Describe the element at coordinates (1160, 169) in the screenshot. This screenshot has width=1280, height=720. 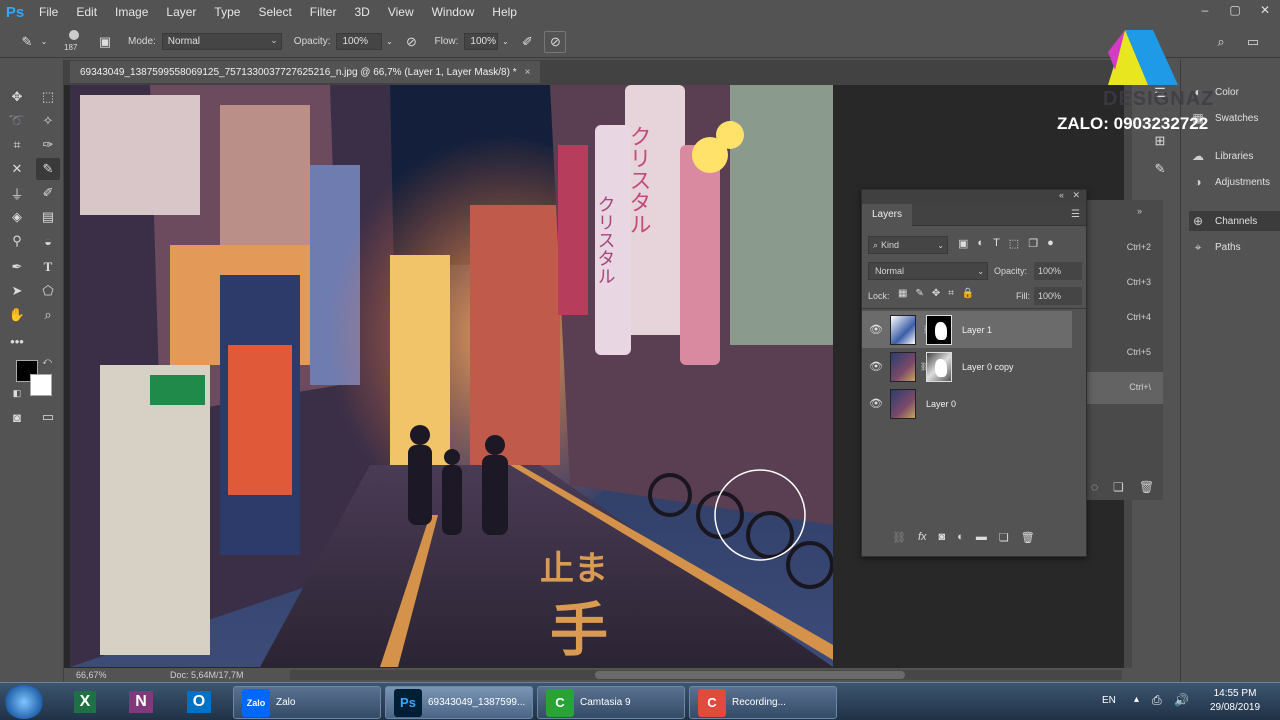
I see `brush-settings-icon: ✎` at that location.